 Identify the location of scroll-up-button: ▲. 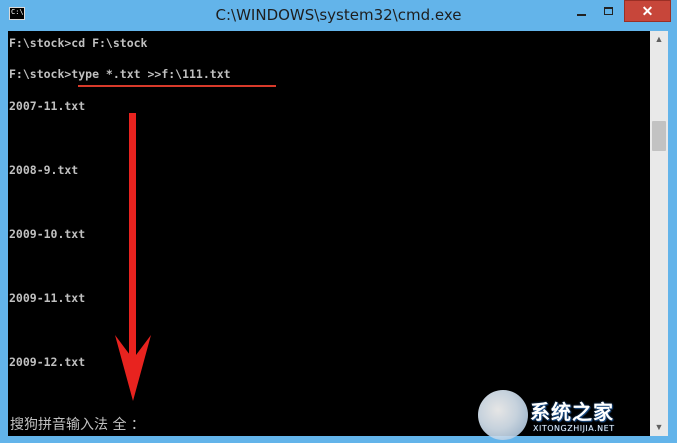
(659, 39).